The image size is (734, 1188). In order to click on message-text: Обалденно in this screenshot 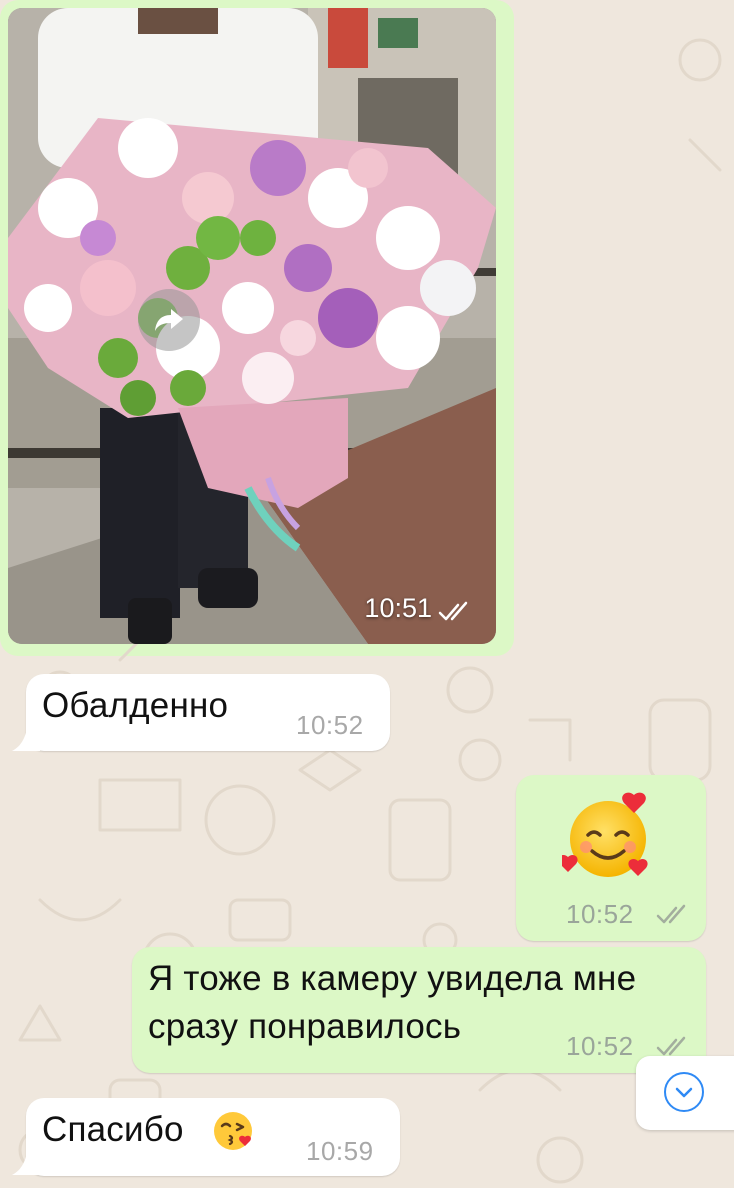, I will do `click(135, 705)`.